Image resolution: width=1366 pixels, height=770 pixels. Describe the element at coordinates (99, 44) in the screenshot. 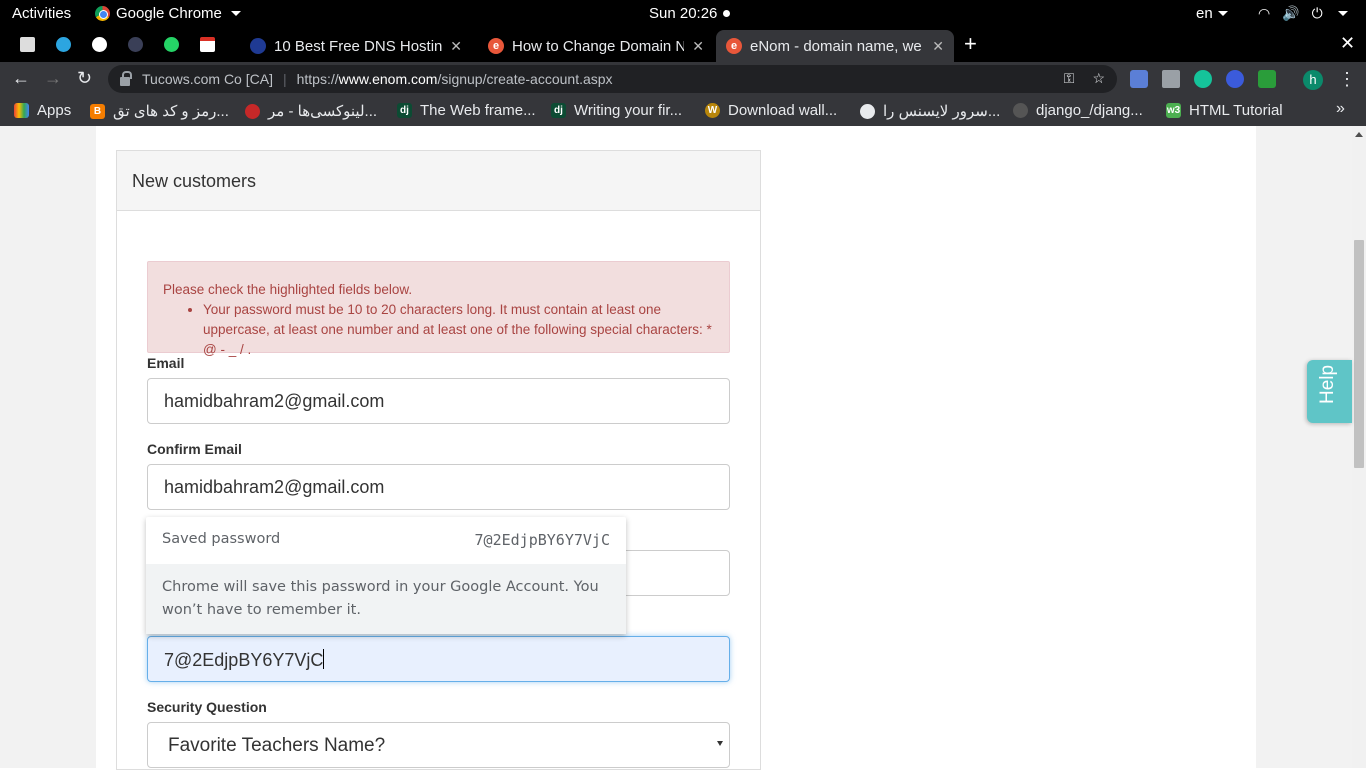

I see `pinned-tab-globe` at that location.